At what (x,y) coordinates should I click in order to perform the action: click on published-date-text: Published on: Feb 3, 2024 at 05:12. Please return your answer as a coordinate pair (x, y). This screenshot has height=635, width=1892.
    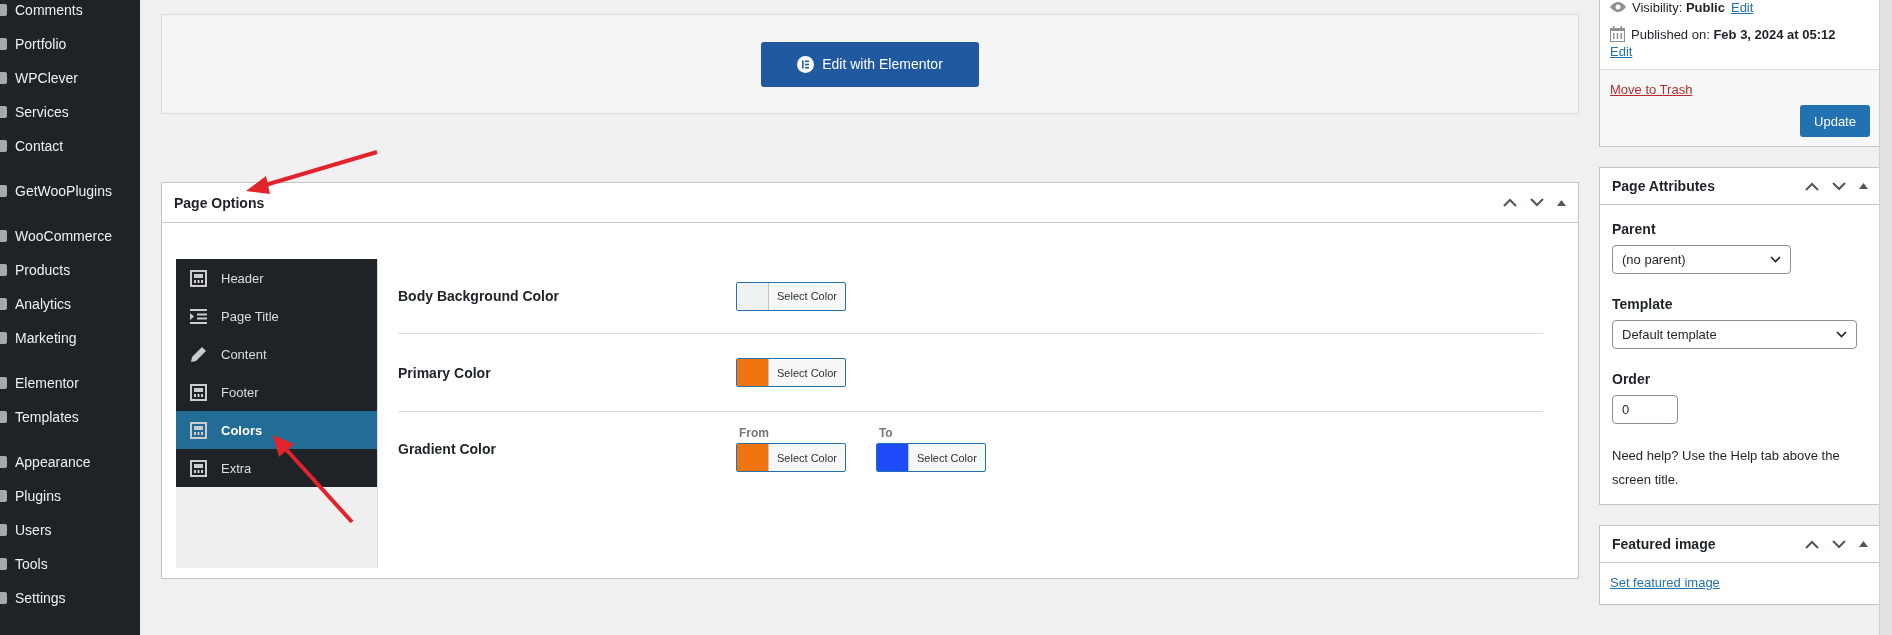
    Looking at the image, I should click on (1733, 34).